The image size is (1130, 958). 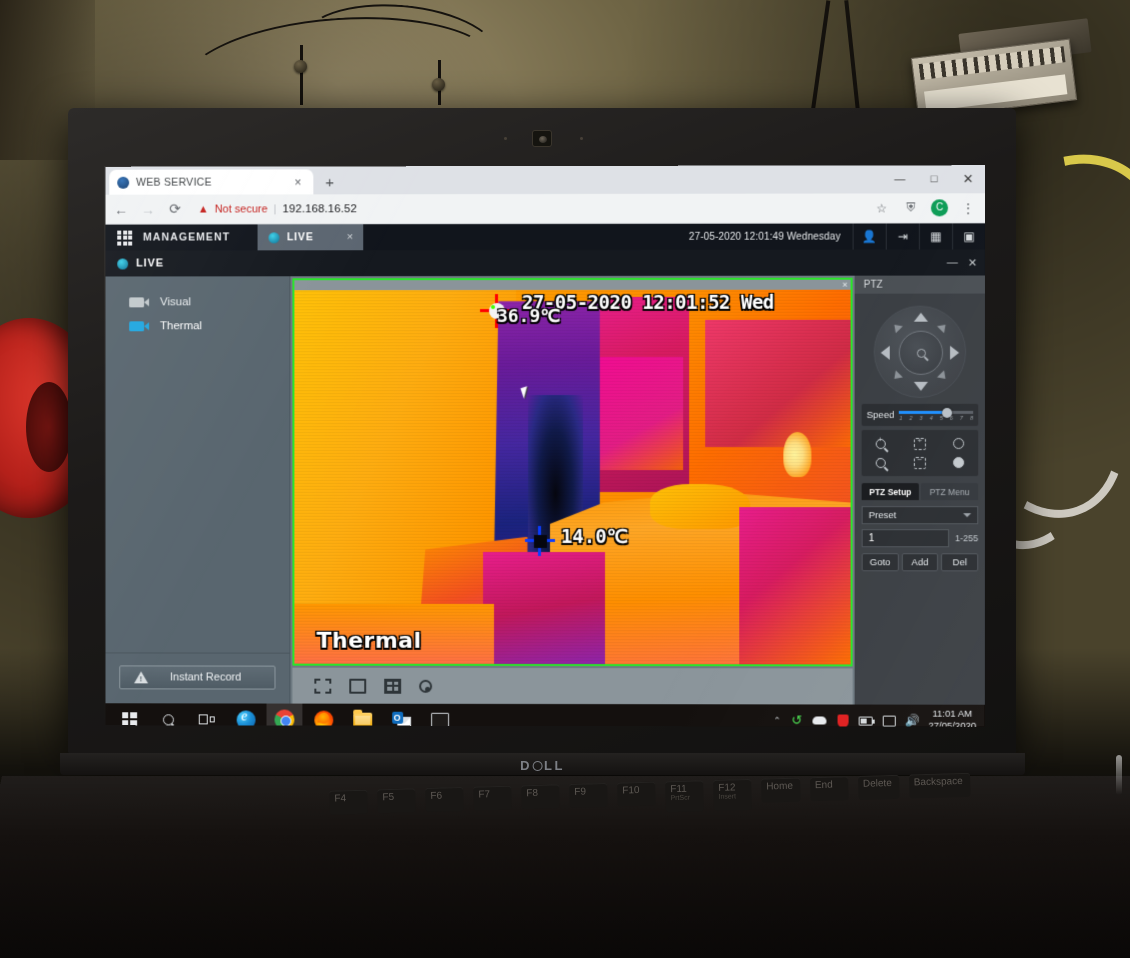 What do you see at coordinates (896, 376) in the screenshot?
I see `ptz-down-left-icon` at bounding box center [896, 376].